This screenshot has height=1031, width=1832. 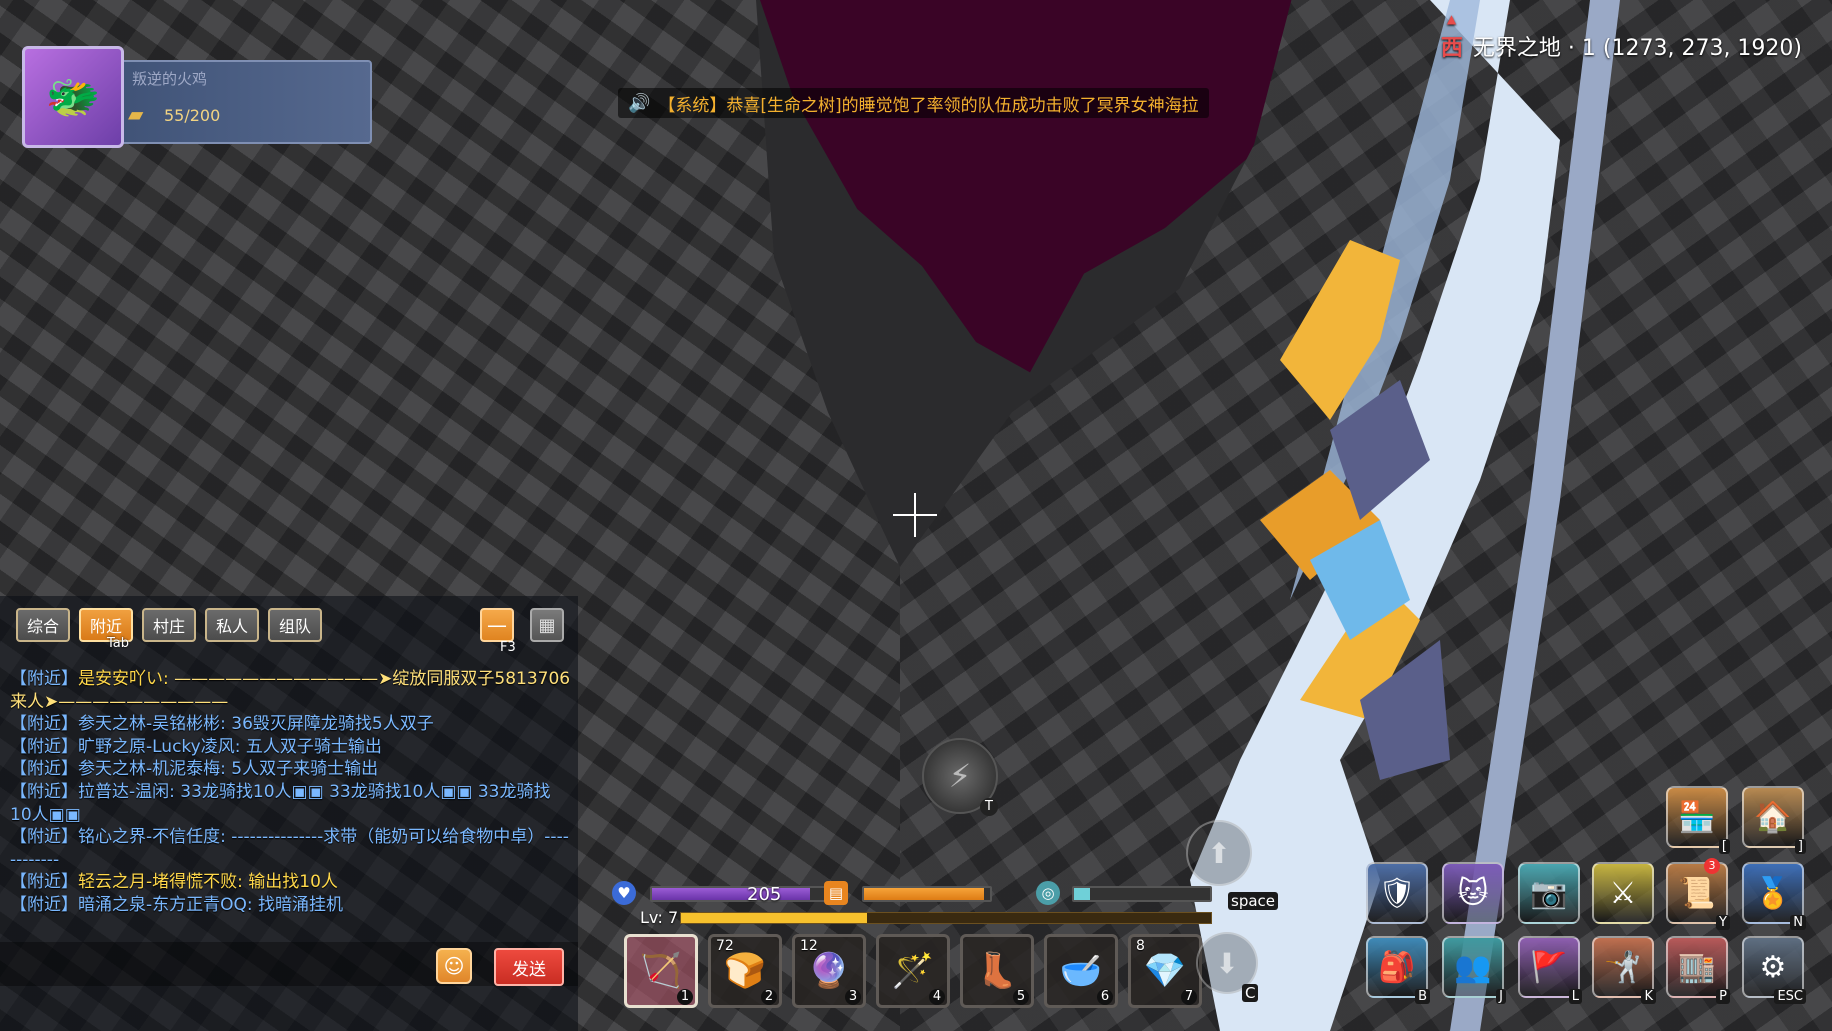 I want to click on chat-message-text: 输出找10人, so click(x=293, y=882).